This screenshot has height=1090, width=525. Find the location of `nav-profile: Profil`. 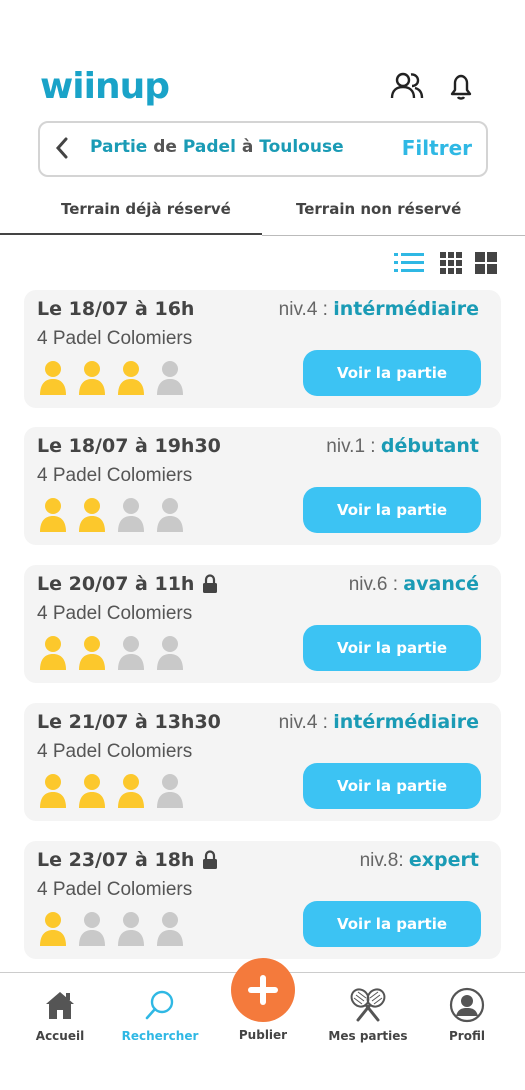

nav-profile: Profil is located at coordinates (467, 1015).